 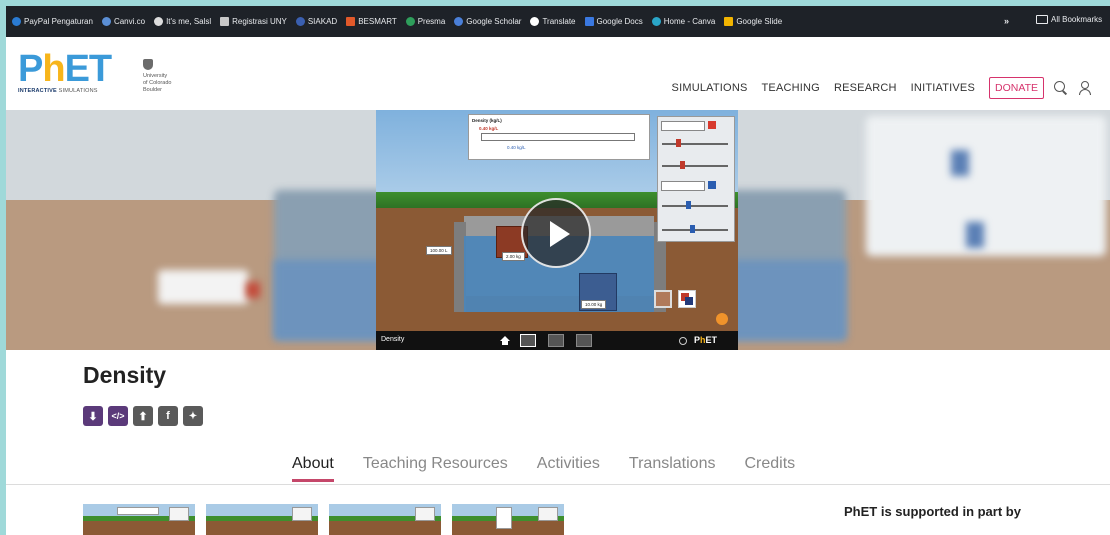 I want to click on user-icon, so click(x=1085, y=88).